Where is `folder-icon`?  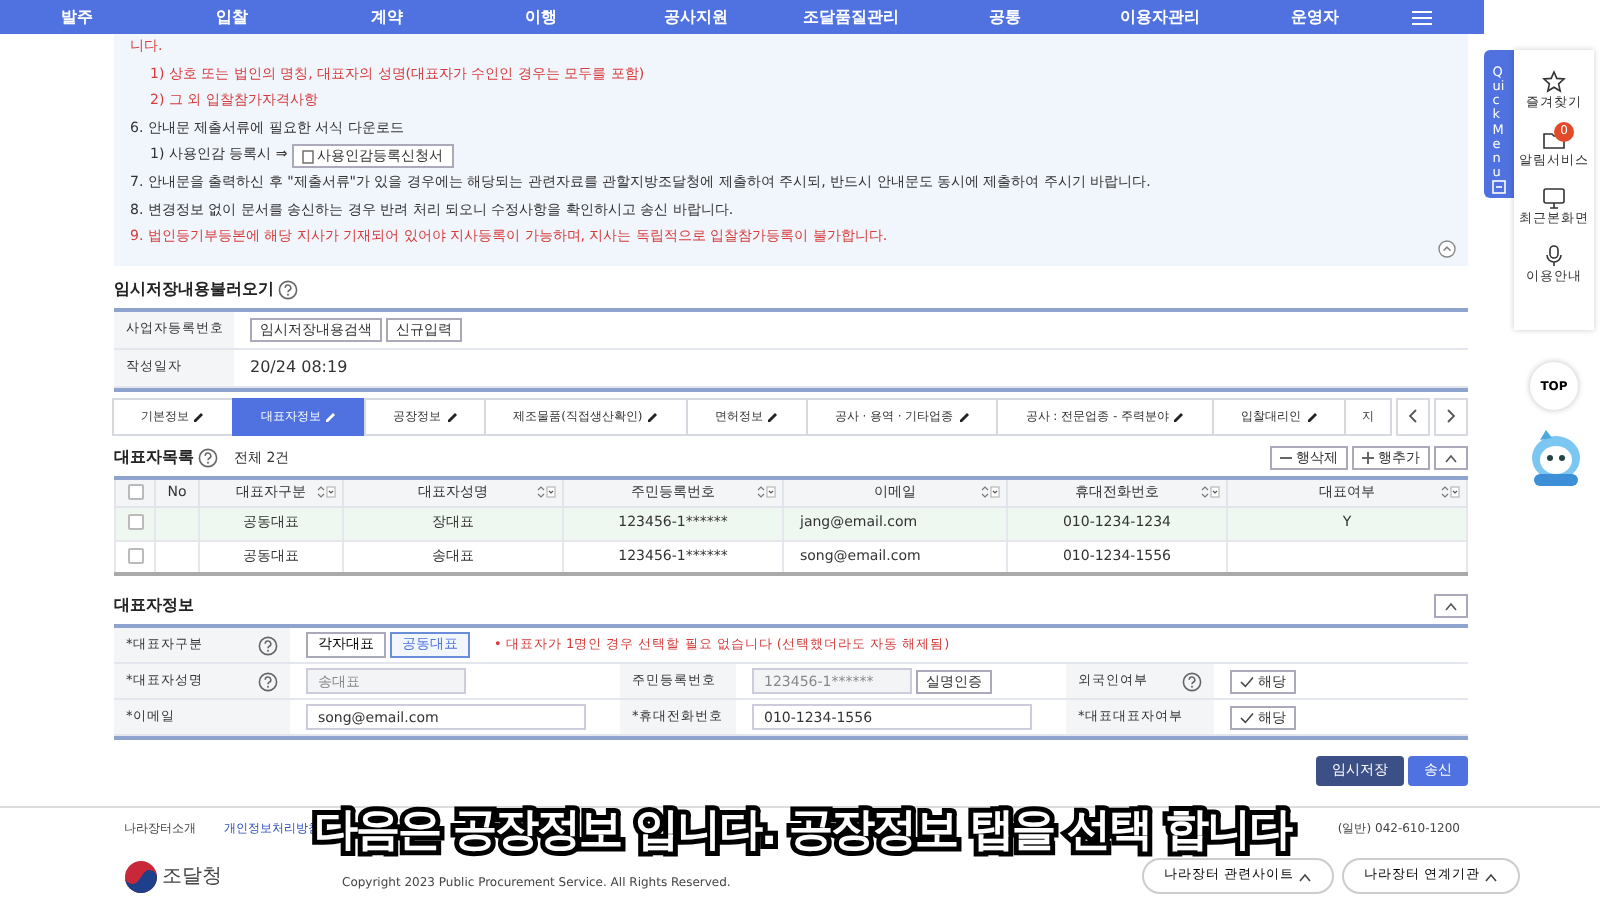 folder-icon is located at coordinates (1554, 139).